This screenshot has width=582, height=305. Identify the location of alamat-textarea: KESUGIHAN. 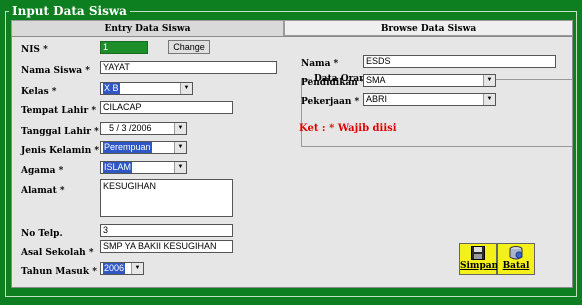
(166, 198).